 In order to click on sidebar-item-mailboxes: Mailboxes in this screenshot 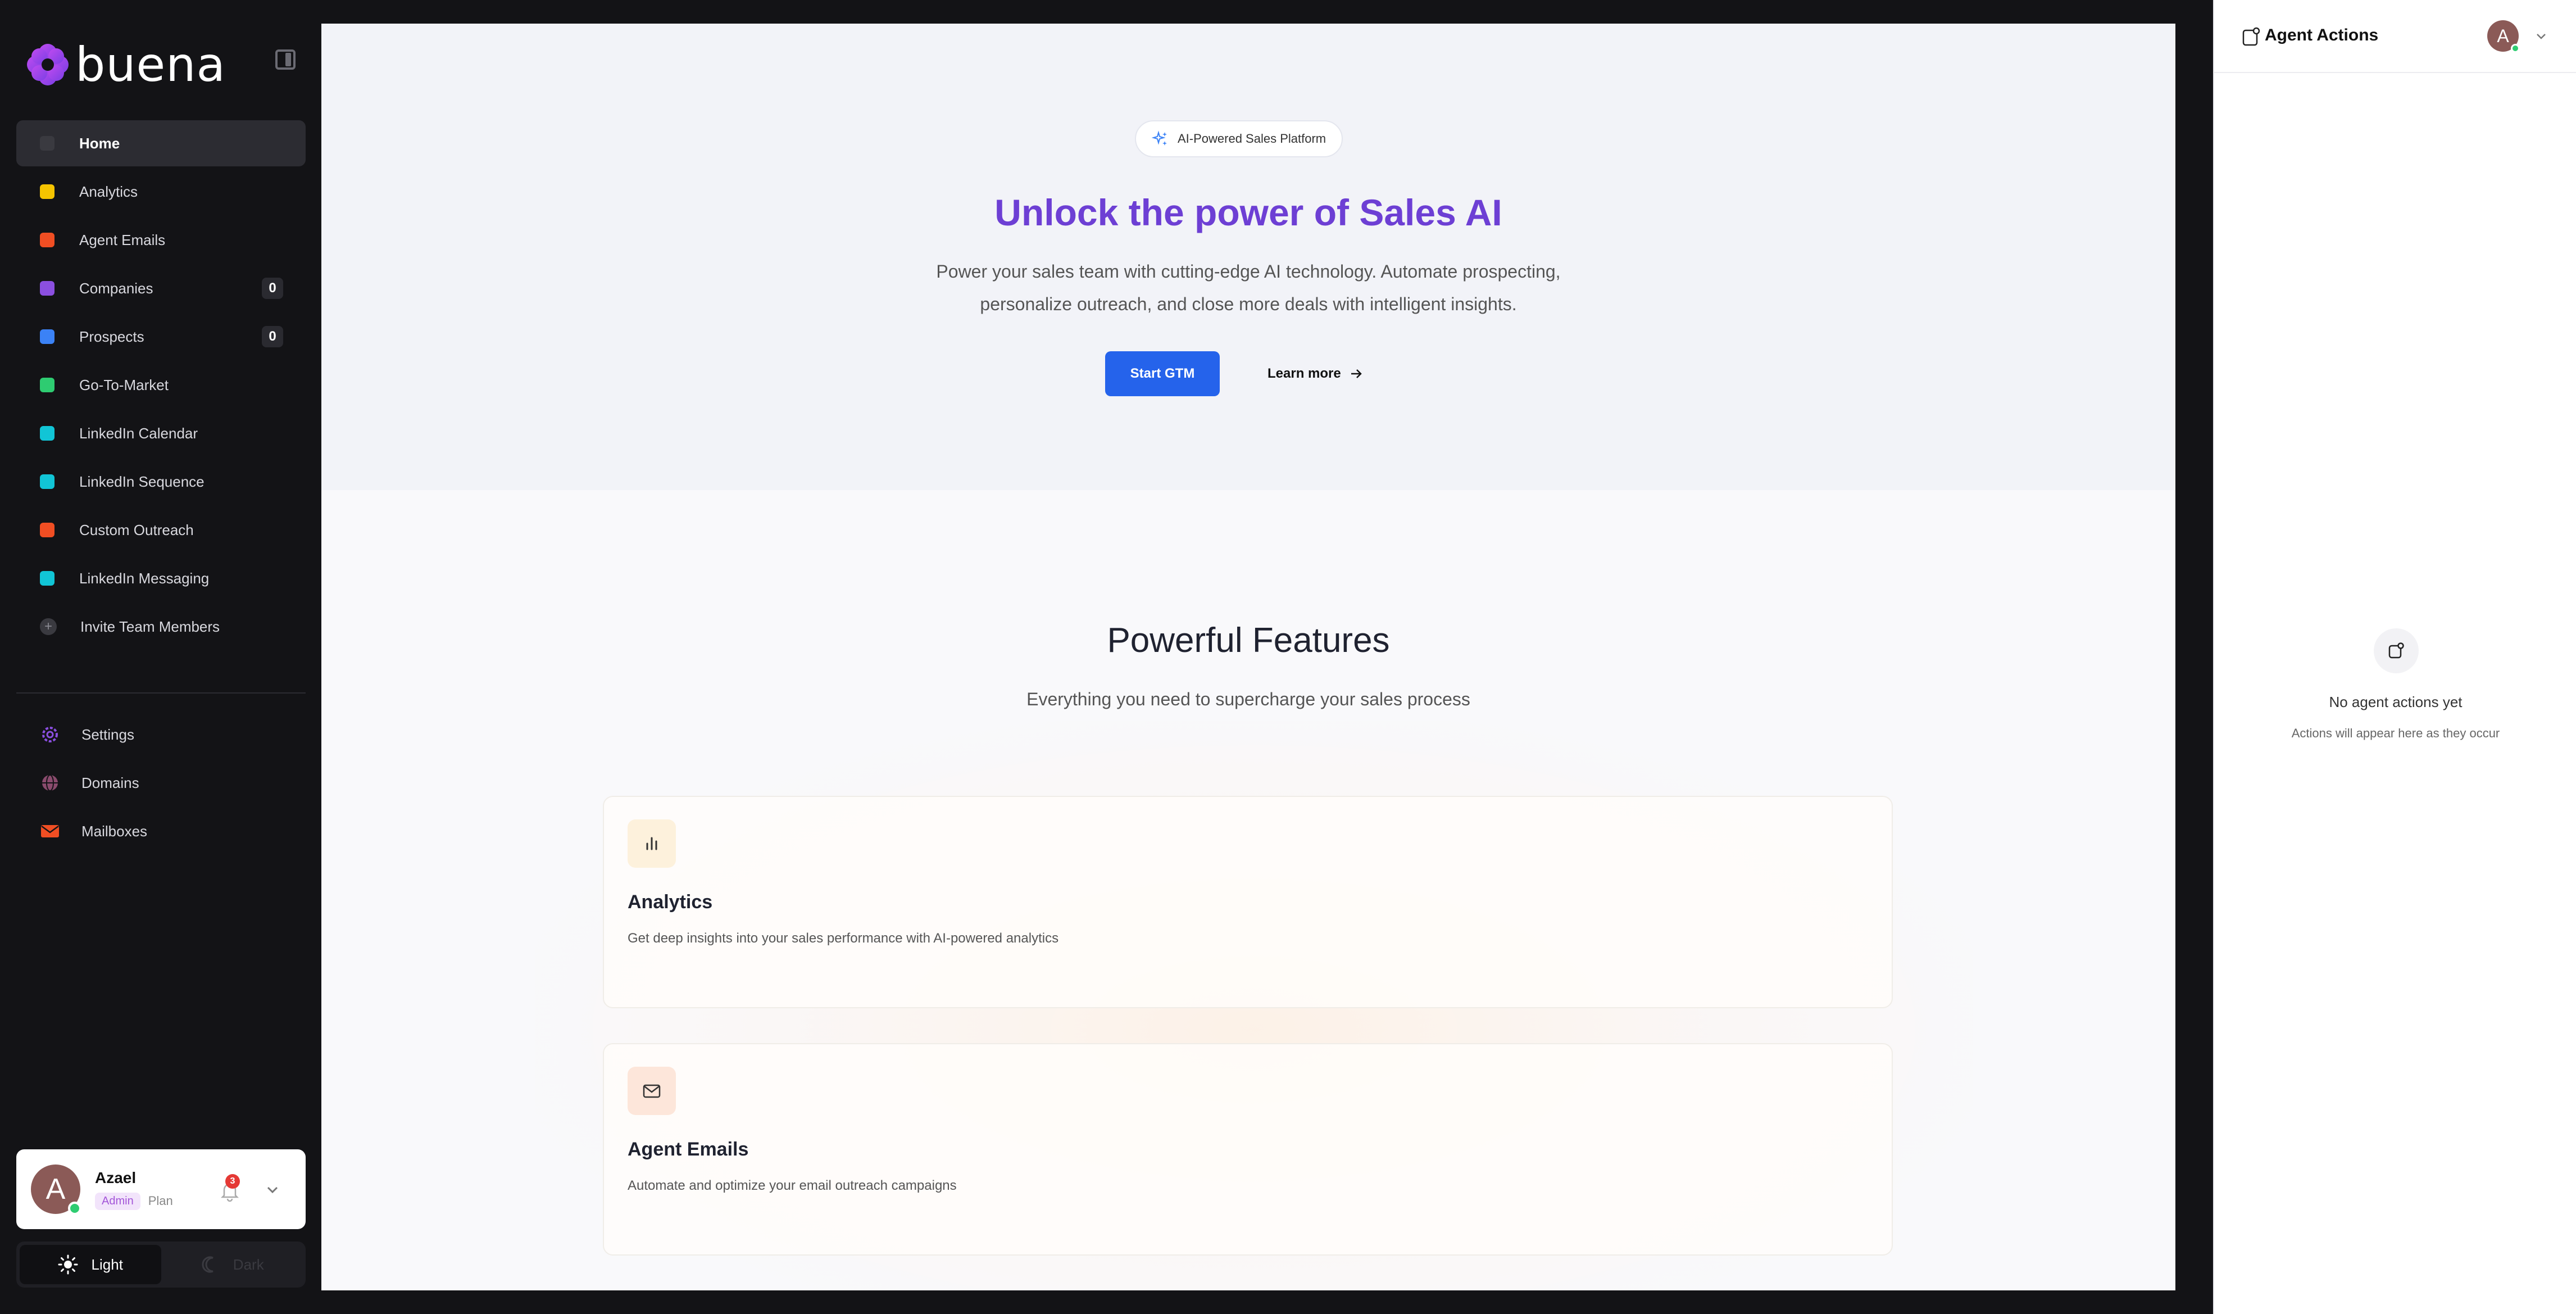, I will do `click(161, 831)`.